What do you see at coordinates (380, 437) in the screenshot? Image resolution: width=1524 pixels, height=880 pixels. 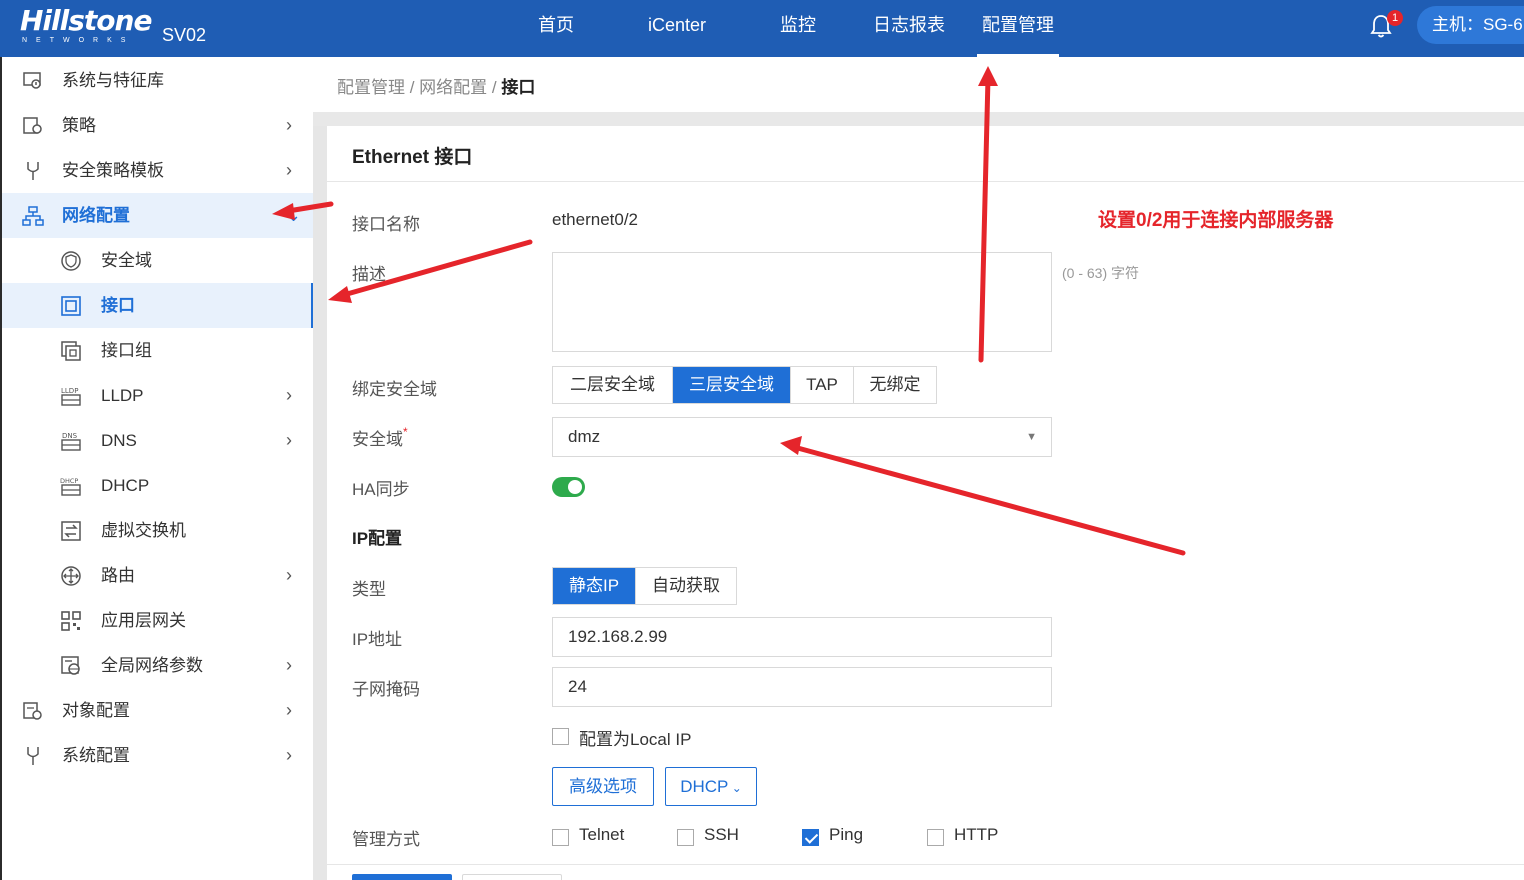 I see `security-zone-label: 安全域*` at bounding box center [380, 437].